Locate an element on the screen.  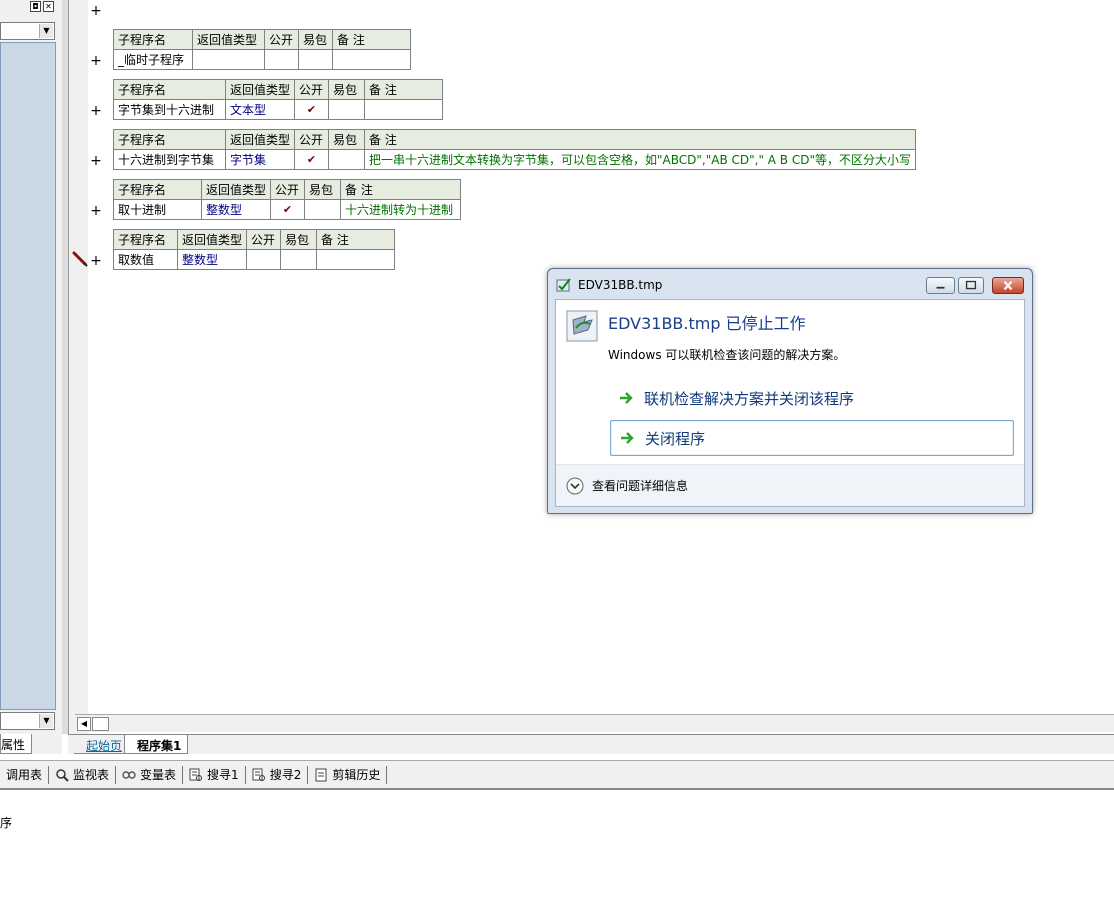
dialog-footer: 查看问题详细信息 is located at coordinates (790, 485).